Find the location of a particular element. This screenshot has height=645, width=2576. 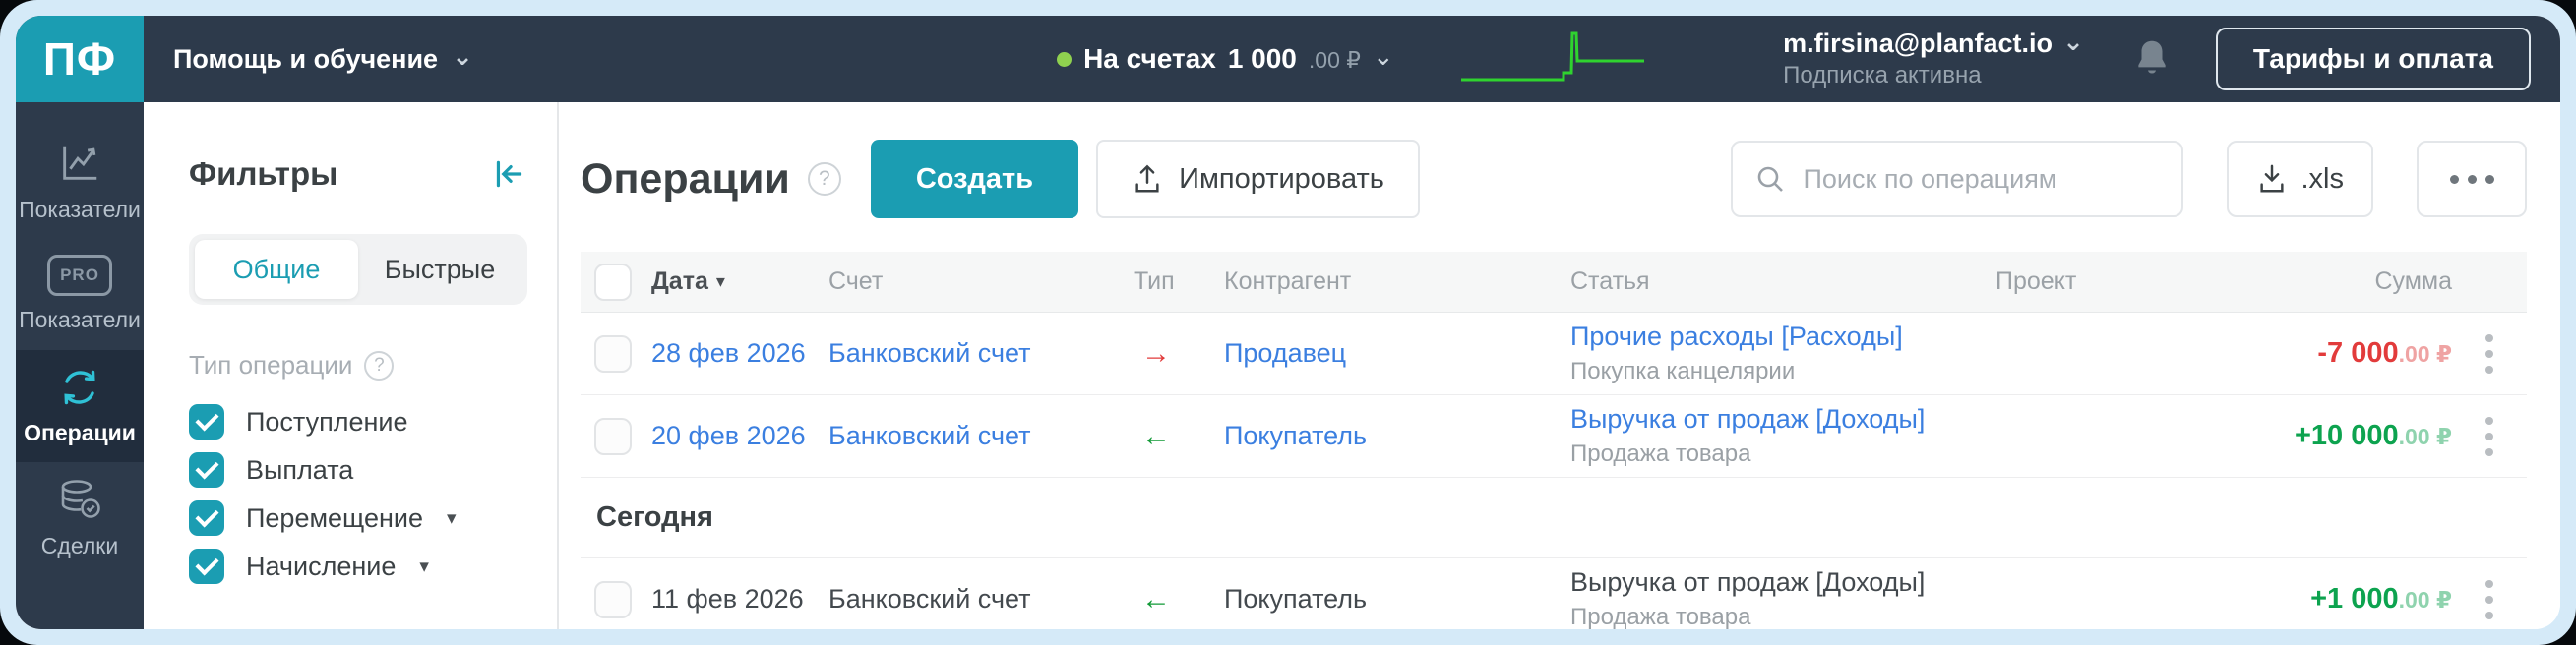

user-menu: m.firsina@planfact.io ⌄ is located at coordinates (1933, 44).